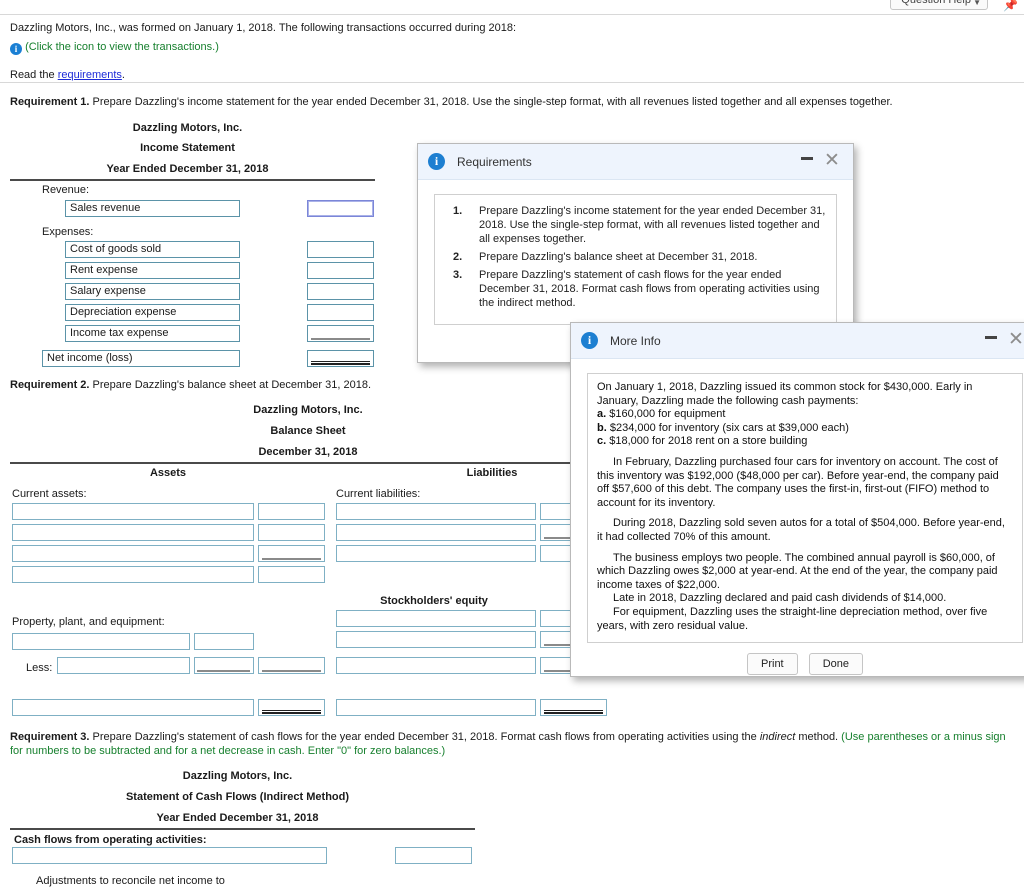  What do you see at coordinates (237, 818) in the screenshot?
I see `cash-flows-period: Year Ended December 31, 2018` at bounding box center [237, 818].